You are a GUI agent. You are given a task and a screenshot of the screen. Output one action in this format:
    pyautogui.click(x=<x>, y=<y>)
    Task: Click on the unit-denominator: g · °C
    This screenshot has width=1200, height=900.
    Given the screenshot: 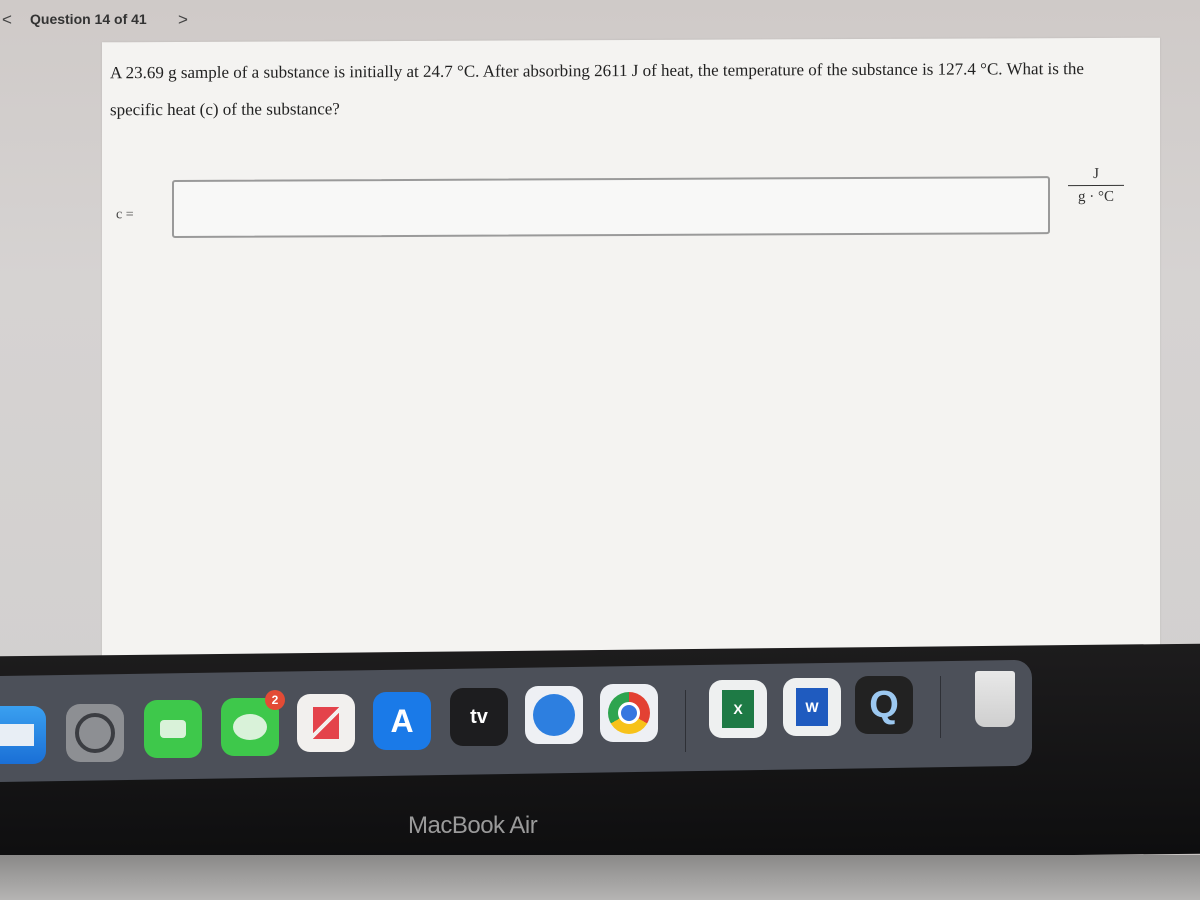 What is the action you would take?
    pyautogui.click(x=1096, y=197)
    